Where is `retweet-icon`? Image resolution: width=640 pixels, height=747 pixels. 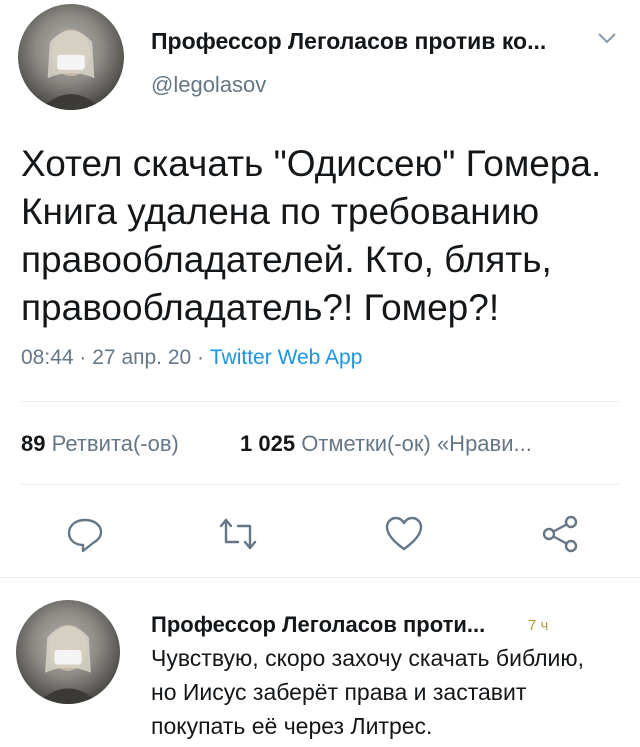 retweet-icon is located at coordinates (238, 534).